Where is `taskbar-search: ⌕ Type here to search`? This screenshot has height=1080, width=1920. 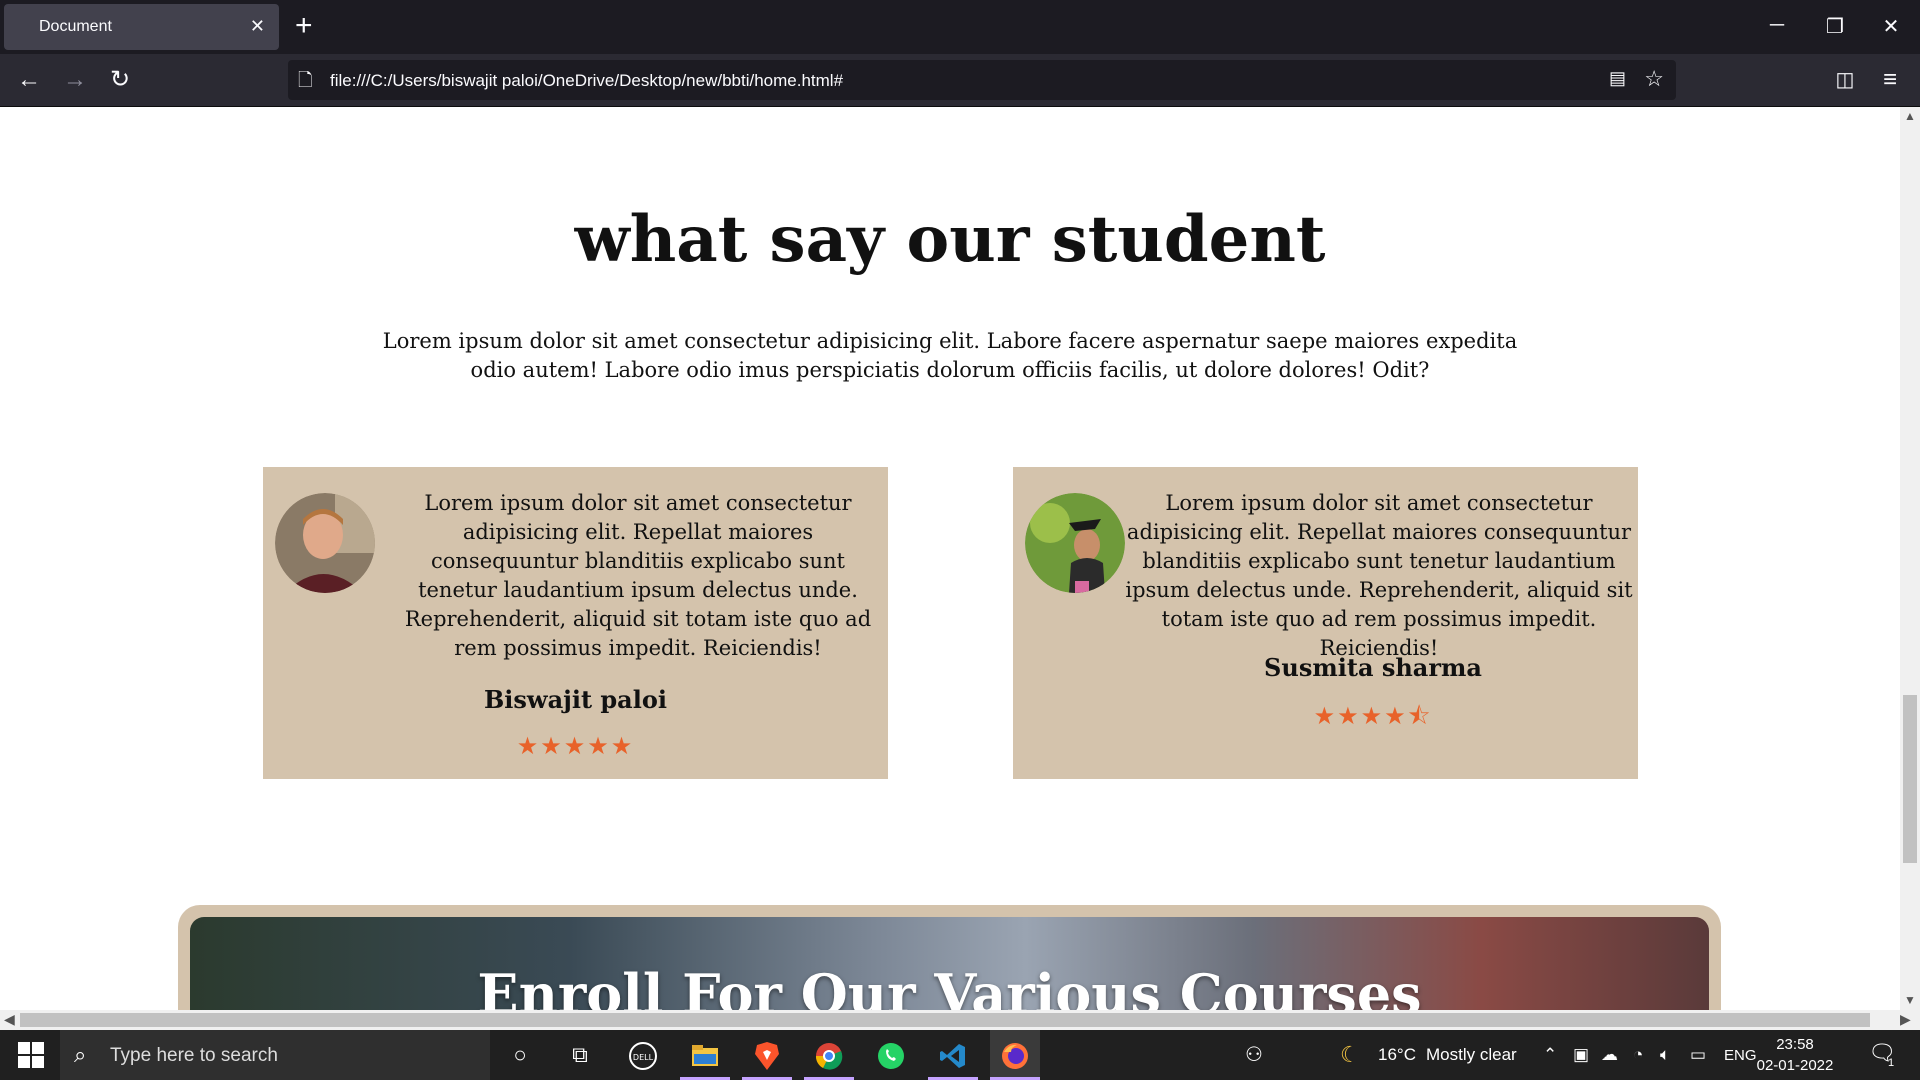
taskbar-search: ⌕ Type here to search is located at coordinates (275, 1055).